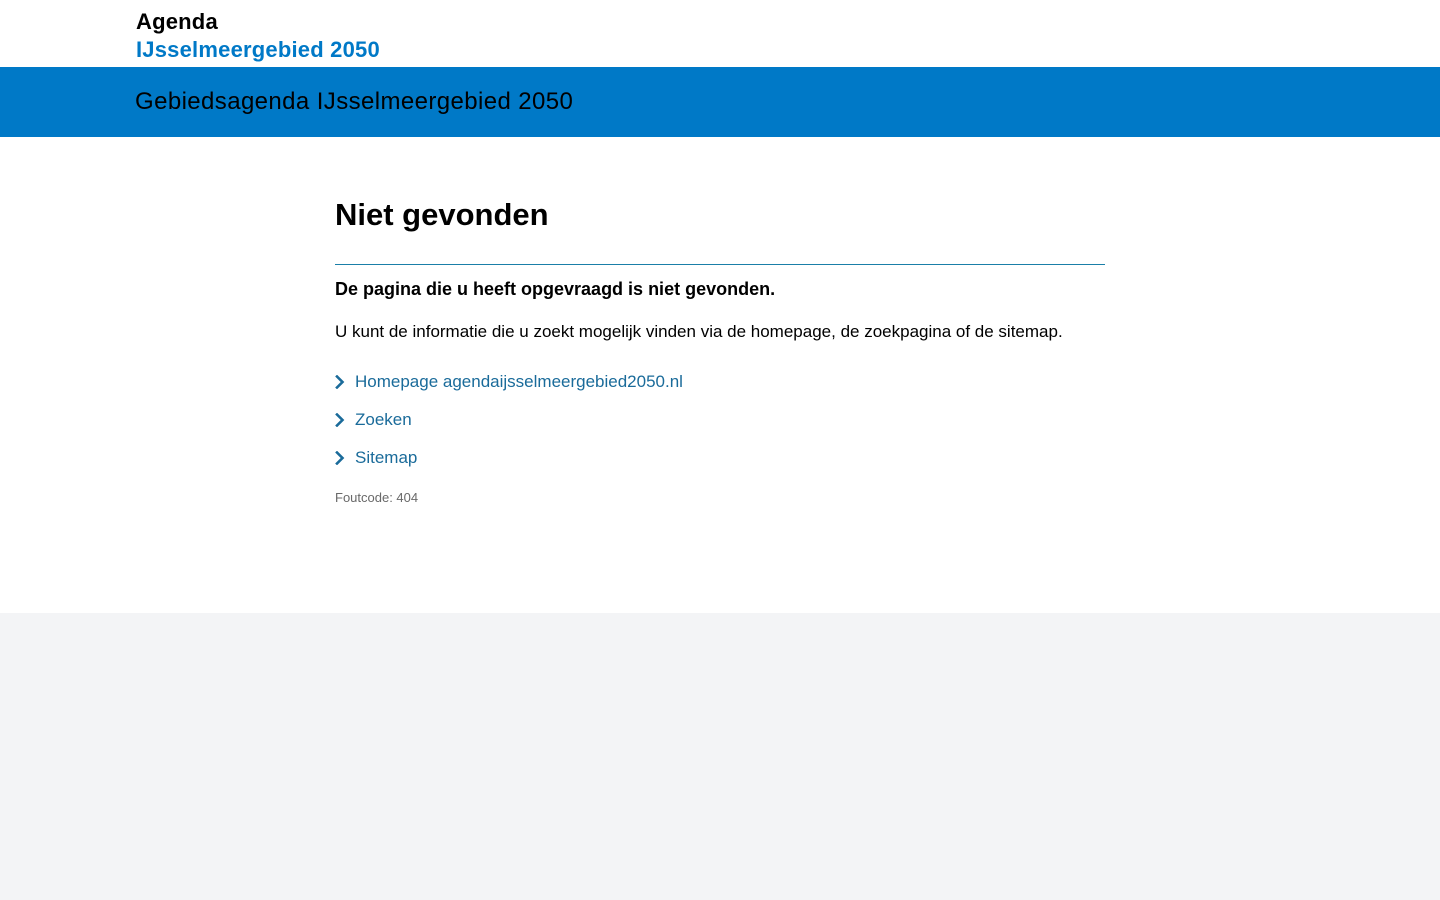 The image size is (1440, 900). Describe the element at coordinates (386, 458) in the screenshot. I see `sitemap-link: Sitemap` at that location.